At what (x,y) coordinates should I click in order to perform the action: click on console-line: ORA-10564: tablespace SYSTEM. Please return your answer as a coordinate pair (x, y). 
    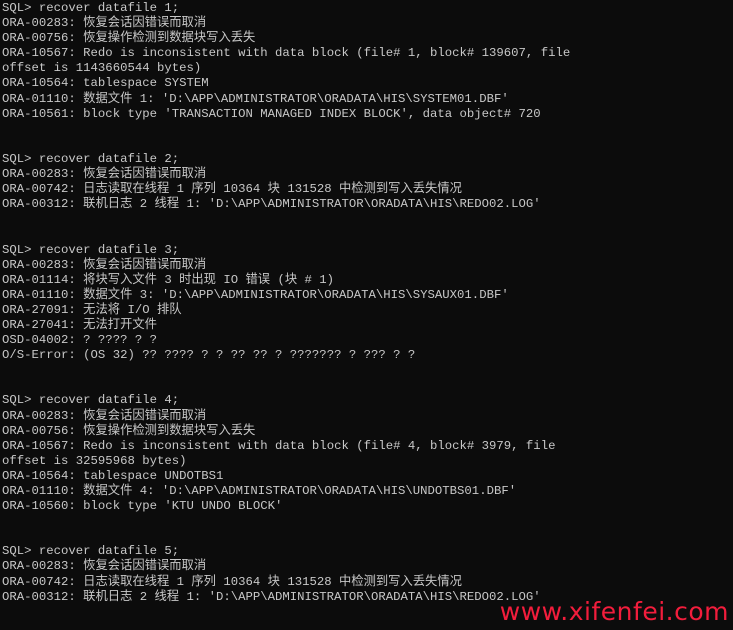
    Looking at the image, I should click on (105, 83).